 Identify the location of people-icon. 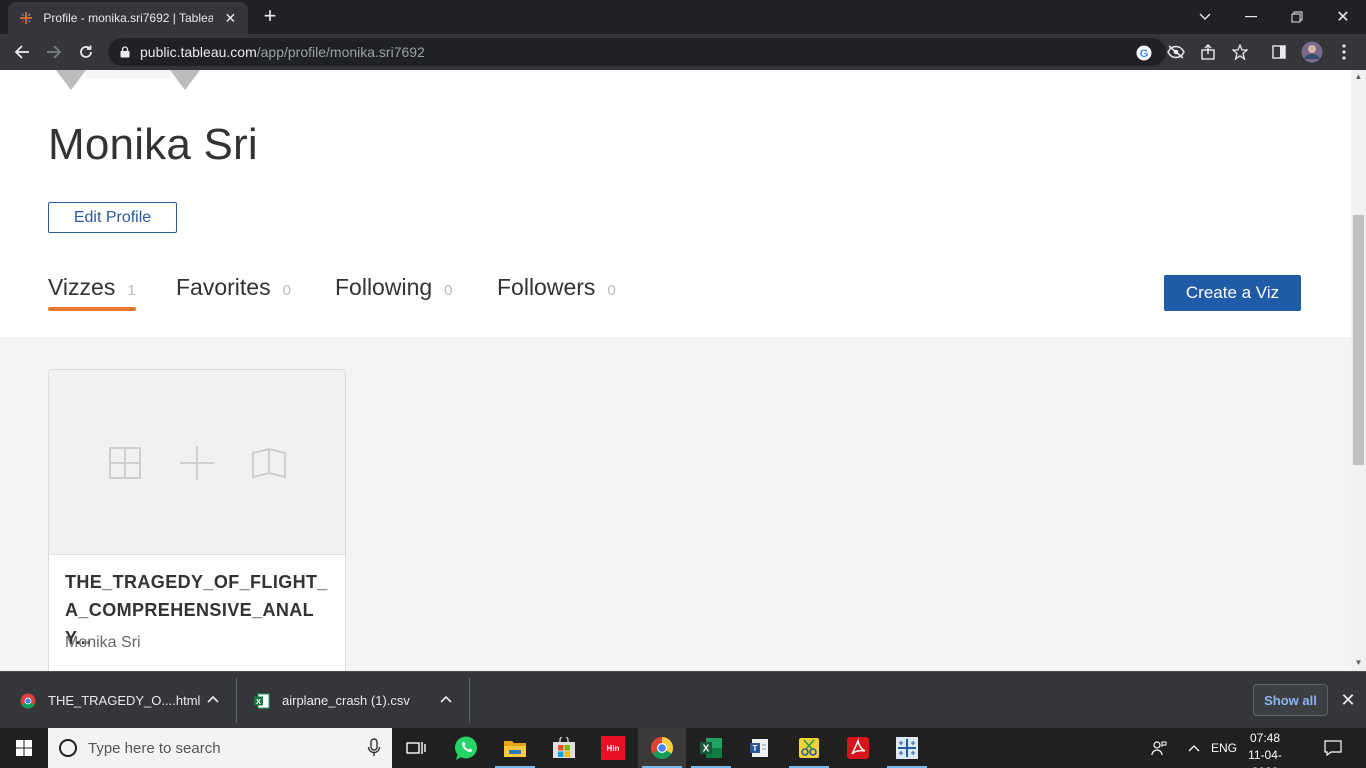
(1159, 748).